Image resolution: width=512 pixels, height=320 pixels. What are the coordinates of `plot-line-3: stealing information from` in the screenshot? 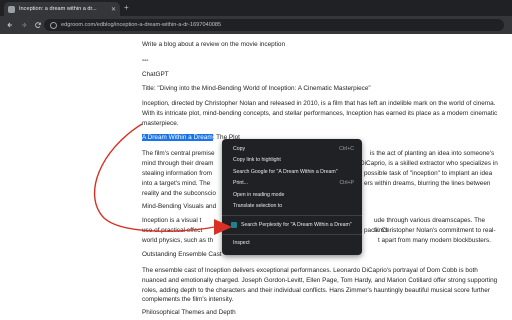 It's located at (177, 173).